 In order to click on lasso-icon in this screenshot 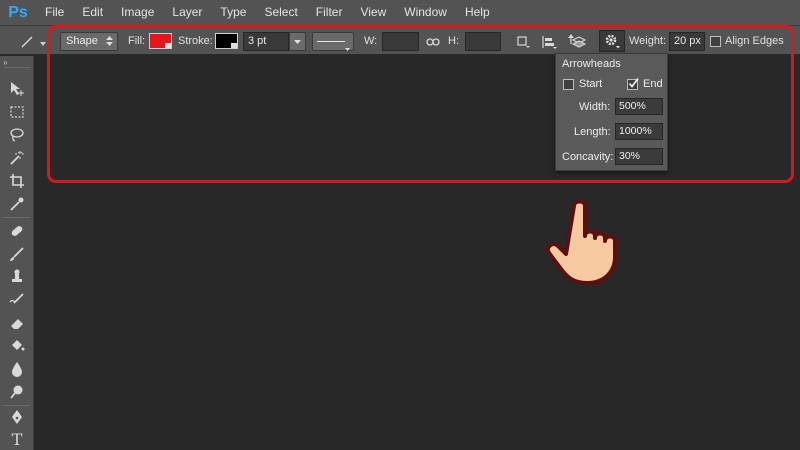, I will do `click(17, 135)`.